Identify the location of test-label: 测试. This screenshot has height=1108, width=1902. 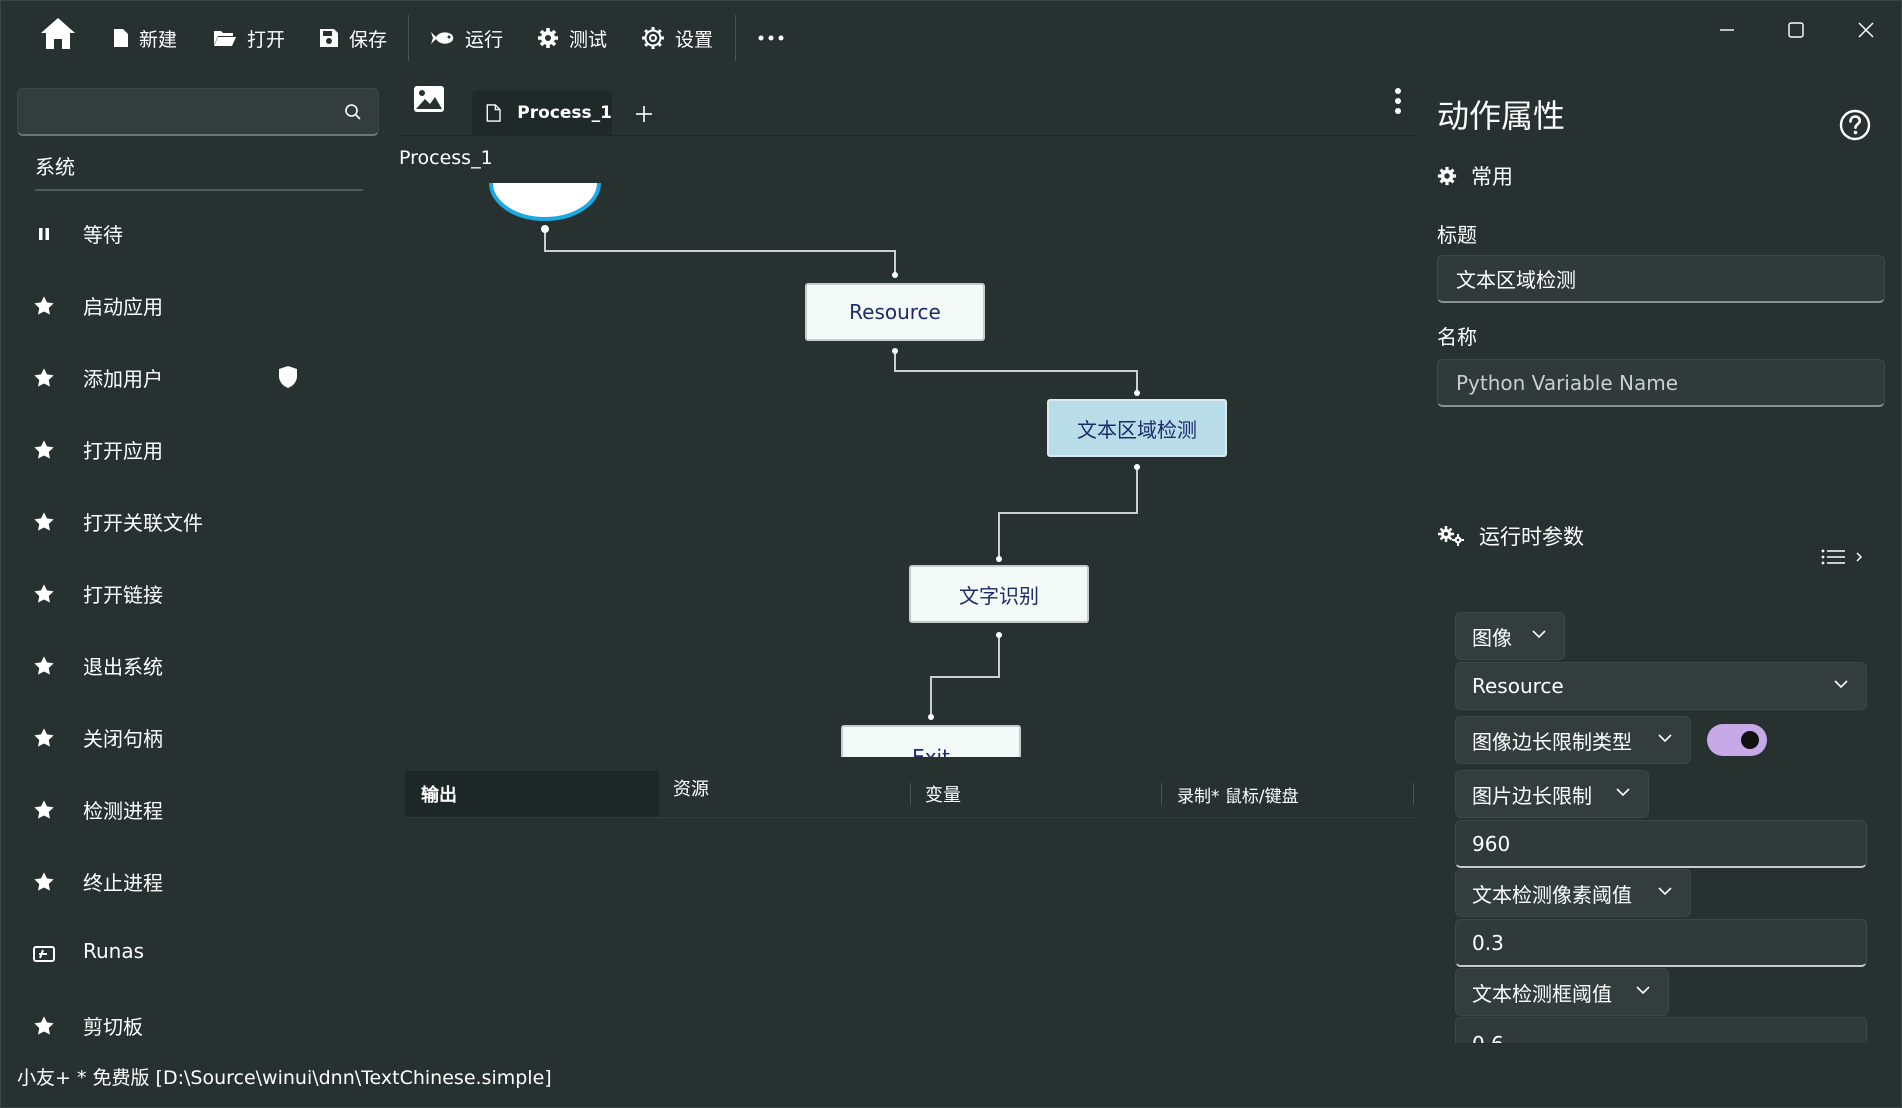
(588, 39).